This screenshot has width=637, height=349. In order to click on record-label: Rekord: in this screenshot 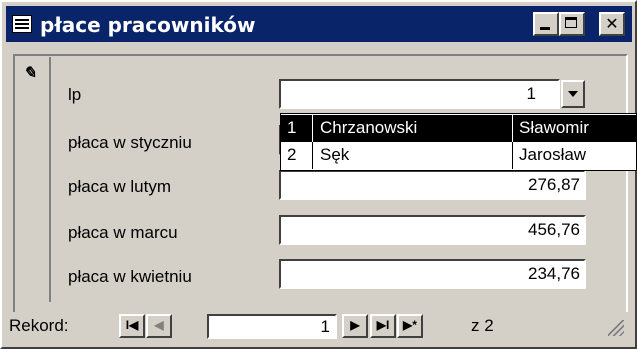, I will do `click(39, 325)`.